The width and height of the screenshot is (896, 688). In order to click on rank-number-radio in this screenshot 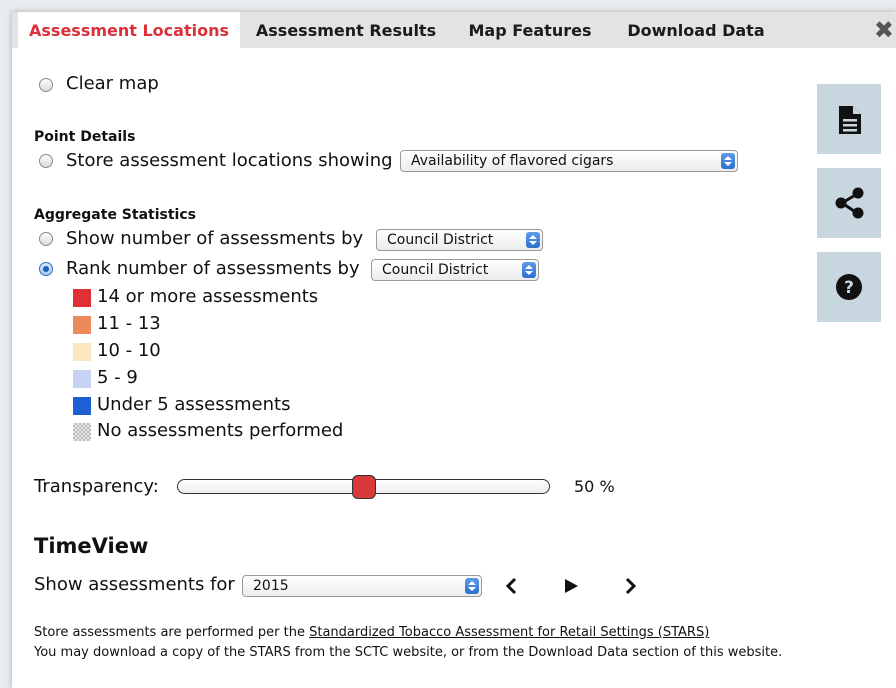, I will do `click(46, 269)`.